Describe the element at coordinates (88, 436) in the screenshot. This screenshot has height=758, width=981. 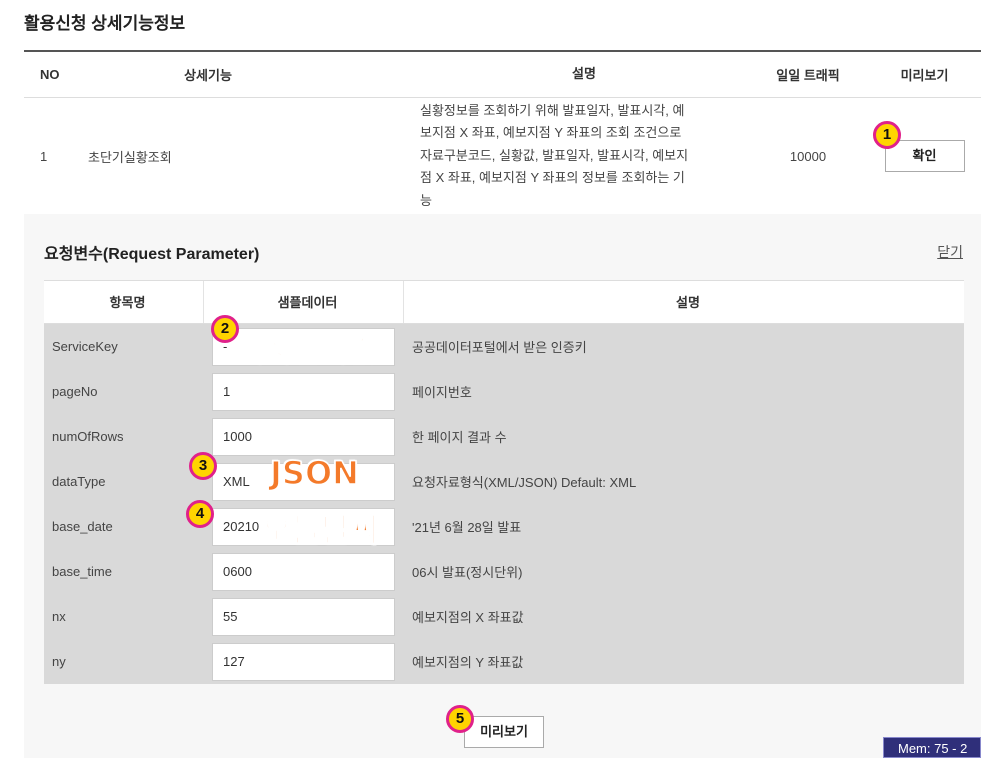
I see `param-name: numOfRows` at that location.